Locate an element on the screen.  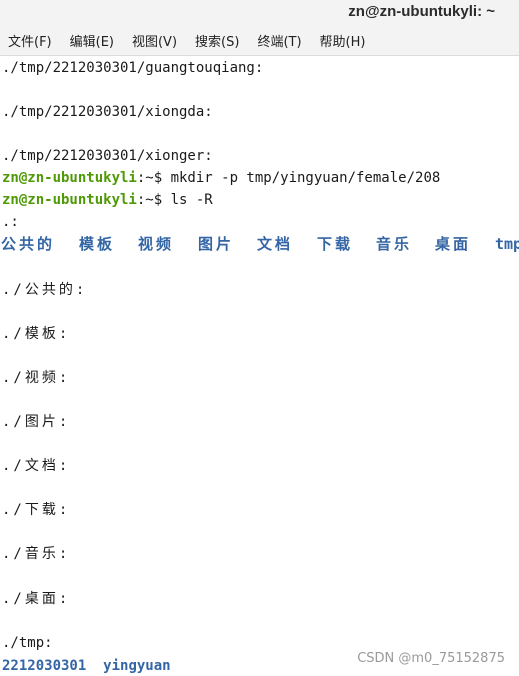
title-bar: zn@zn-ubuntukyli: ~ is located at coordinates (259, 13).